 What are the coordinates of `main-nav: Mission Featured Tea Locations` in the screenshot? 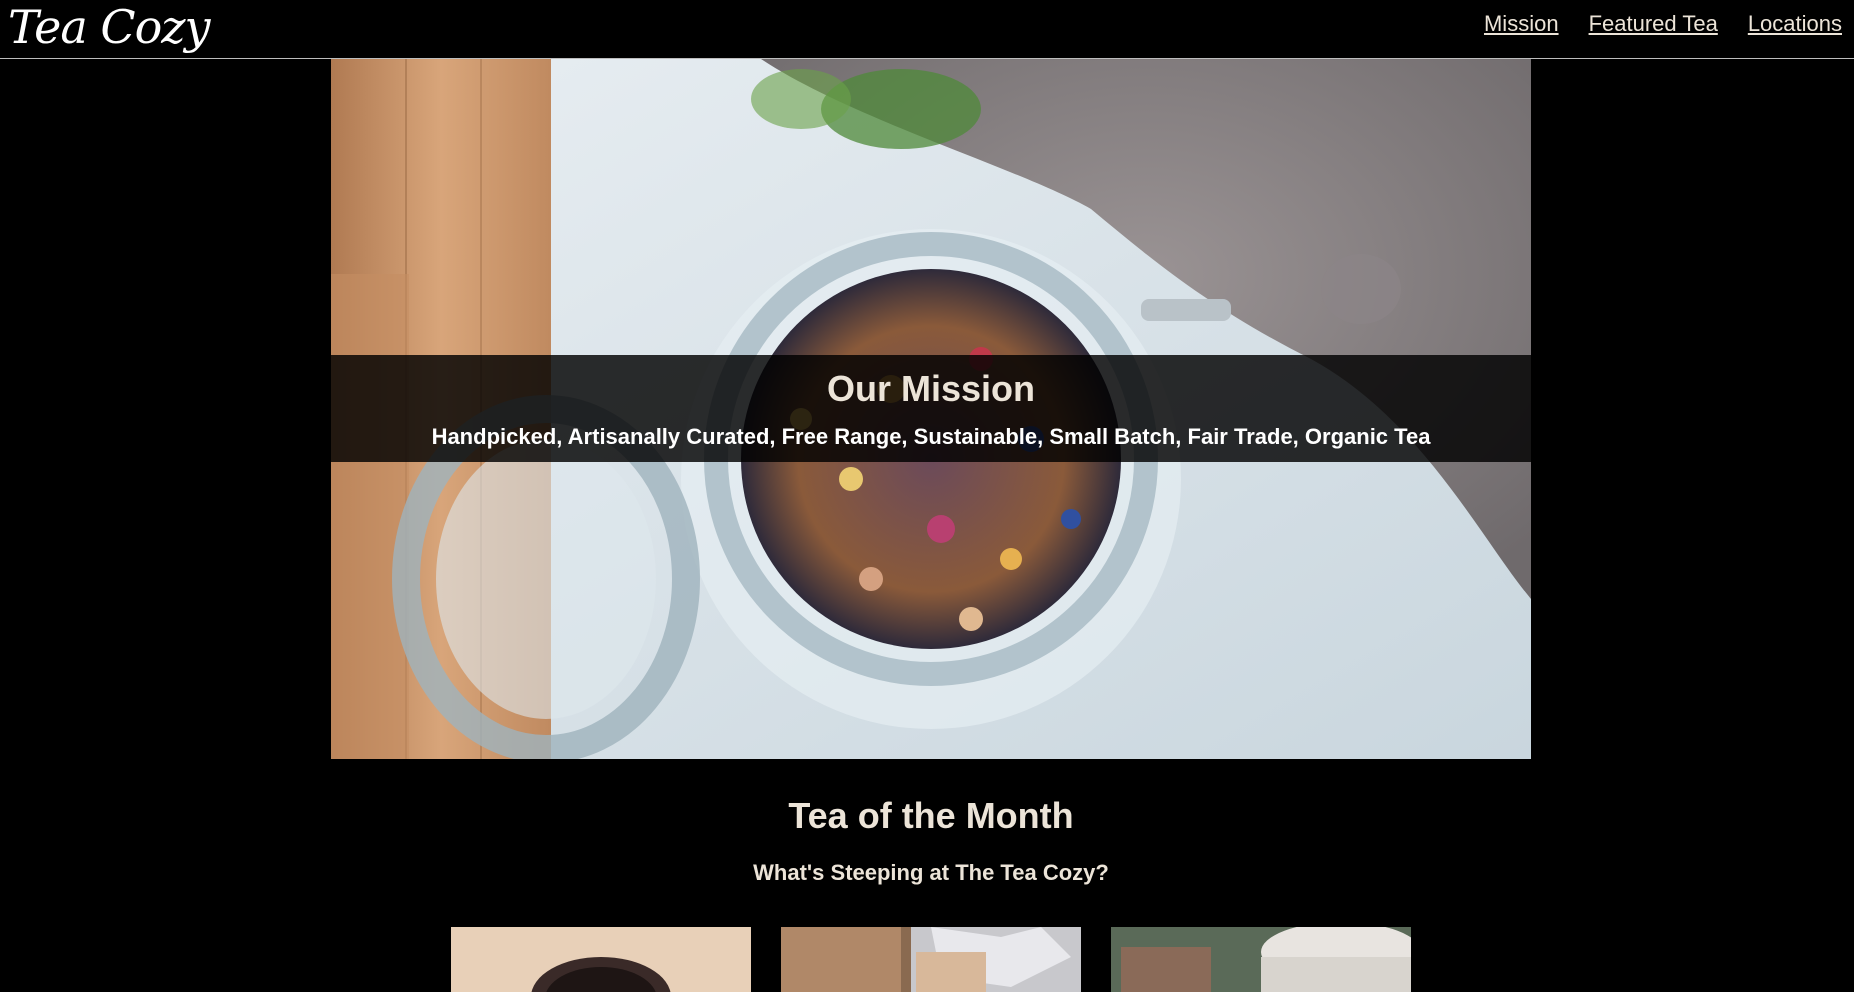 It's located at (1663, 24).